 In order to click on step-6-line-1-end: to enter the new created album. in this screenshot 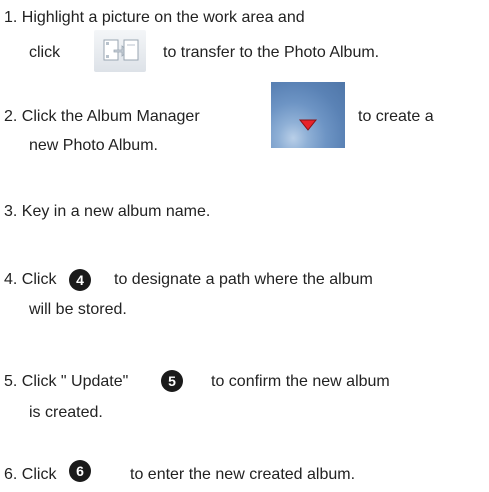, I will do `click(243, 474)`.